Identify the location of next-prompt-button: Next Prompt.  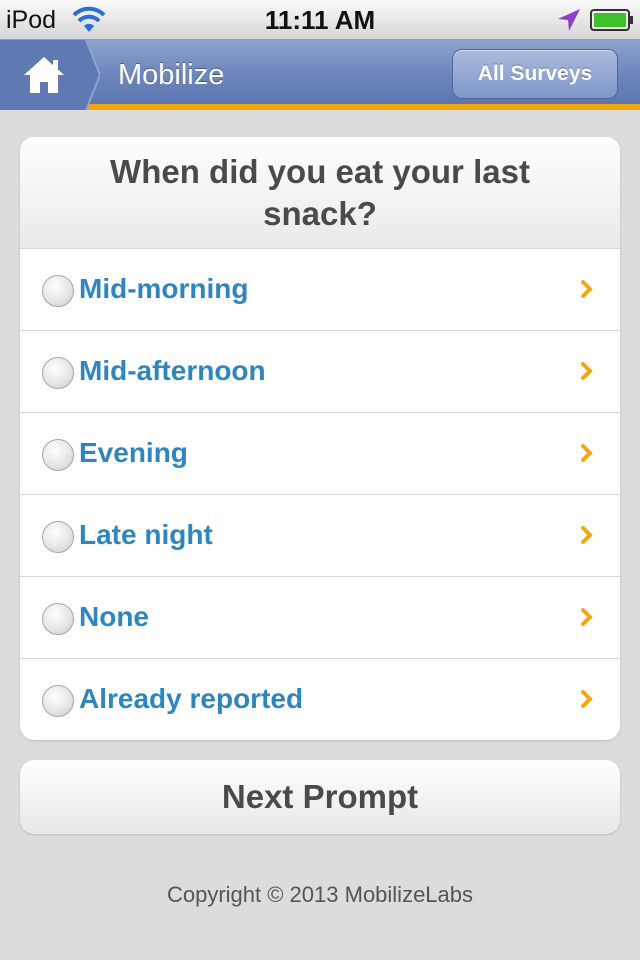
(320, 797).